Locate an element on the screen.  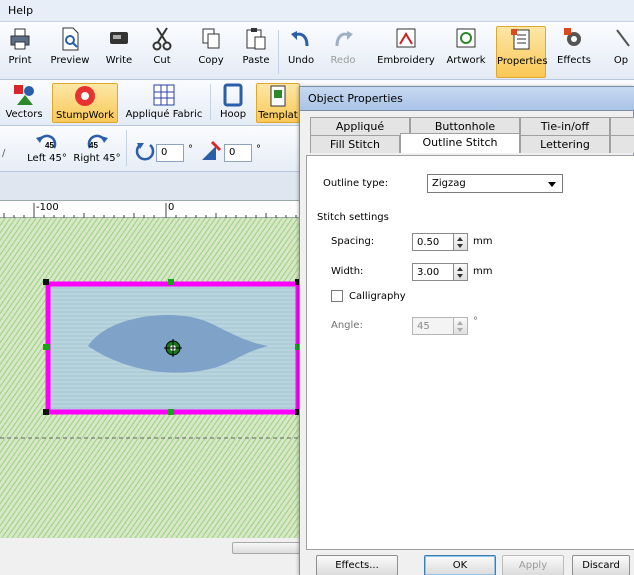
template-label: Templat is located at coordinates (278, 115).